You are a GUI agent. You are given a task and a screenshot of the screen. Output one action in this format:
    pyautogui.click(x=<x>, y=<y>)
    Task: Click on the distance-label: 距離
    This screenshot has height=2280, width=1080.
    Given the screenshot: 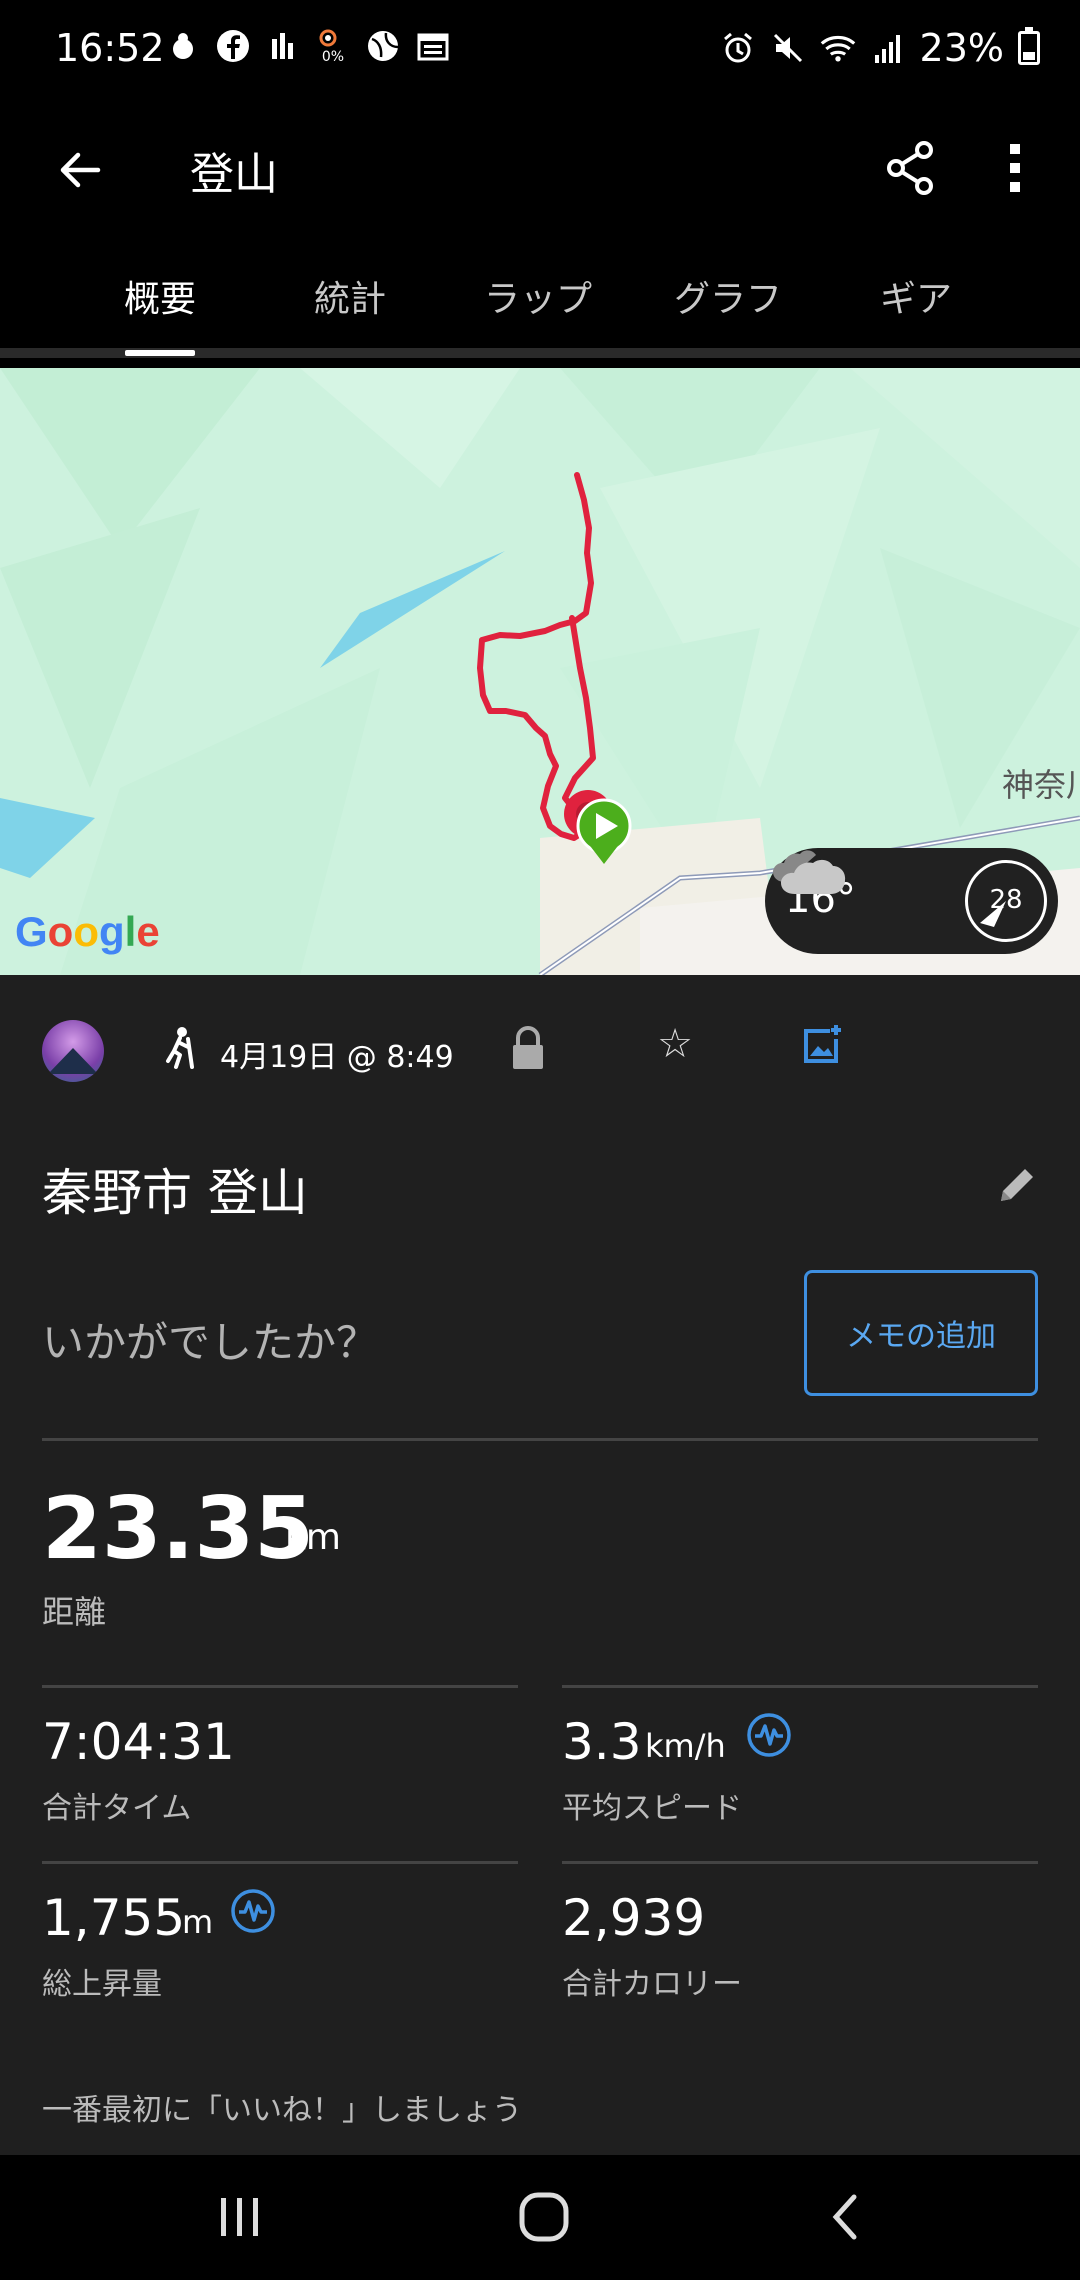 What is the action you would take?
    pyautogui.click(x=74, y=1612)
    